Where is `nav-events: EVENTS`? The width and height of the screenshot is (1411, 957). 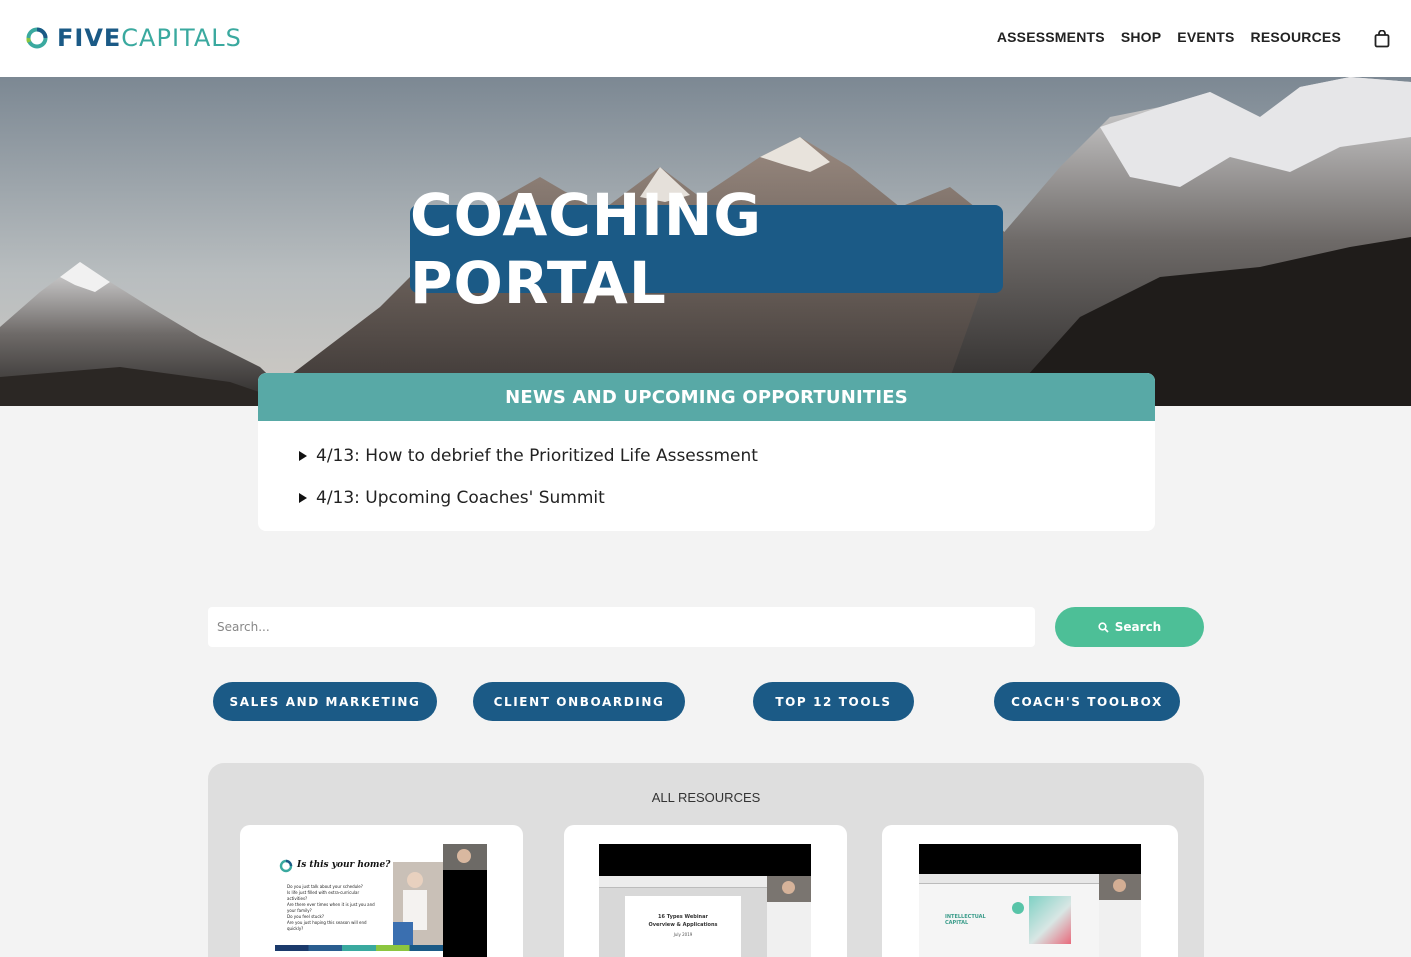 nav-events: EVENTS is located at coordinates (1205, 37).